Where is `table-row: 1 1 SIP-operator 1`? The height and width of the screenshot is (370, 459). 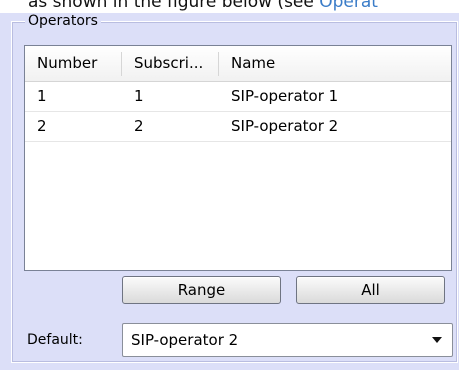
table-row: 1 1 SIP-operator 1 is located at coordinates (238, 97).